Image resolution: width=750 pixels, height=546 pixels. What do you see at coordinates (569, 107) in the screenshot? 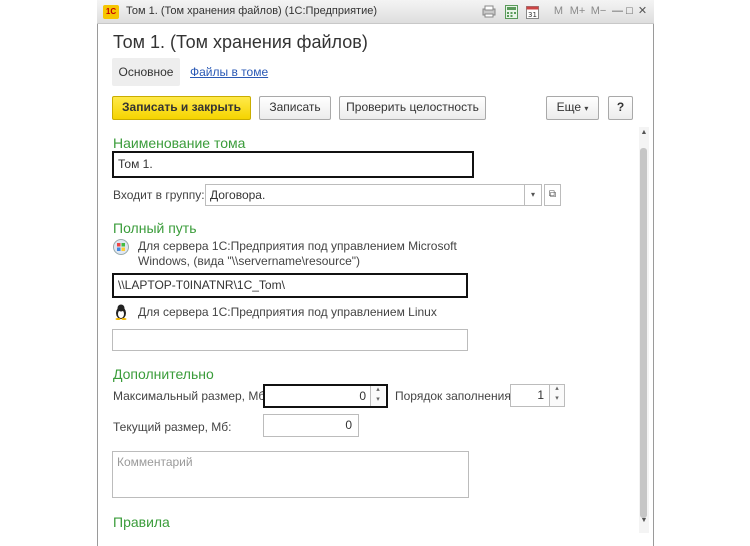
I see `more-label: Еще` at bounding box center [569, 107].